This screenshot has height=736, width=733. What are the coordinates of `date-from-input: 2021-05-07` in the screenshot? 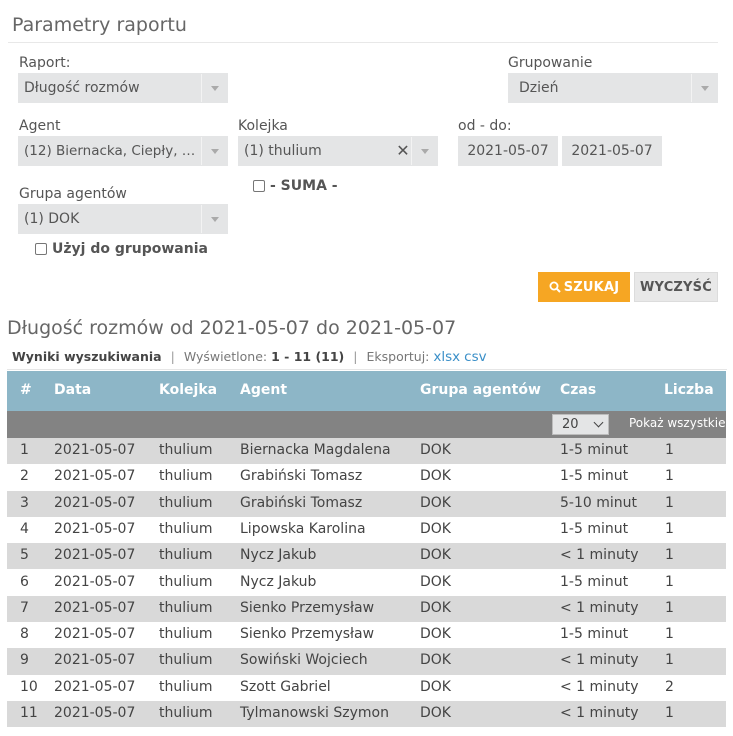 It's located at (508, 151).